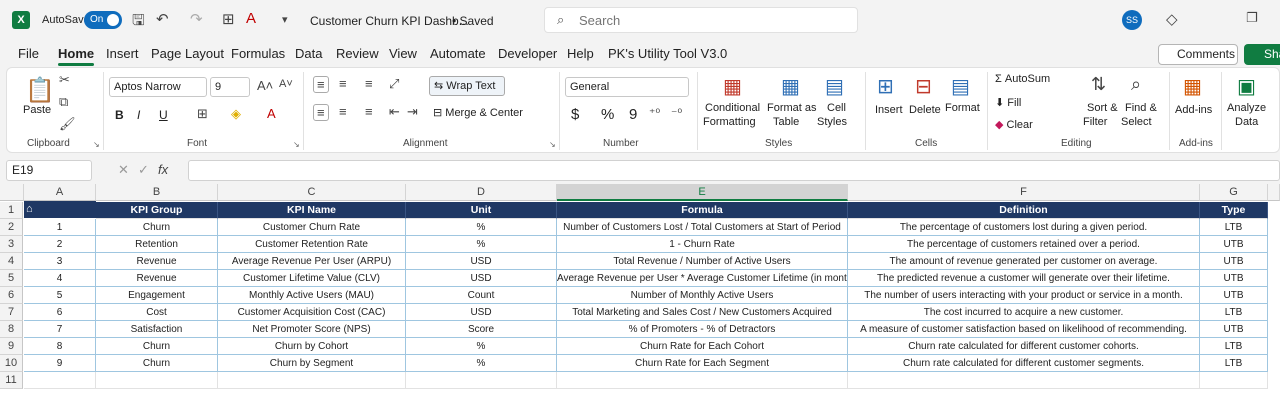 Image resolution: width=1280 pixels, height=406 pixels. Describe the element at coordinates (202, 114) in the screenshot. I see `borders-button-icon: ⊞` at that location.